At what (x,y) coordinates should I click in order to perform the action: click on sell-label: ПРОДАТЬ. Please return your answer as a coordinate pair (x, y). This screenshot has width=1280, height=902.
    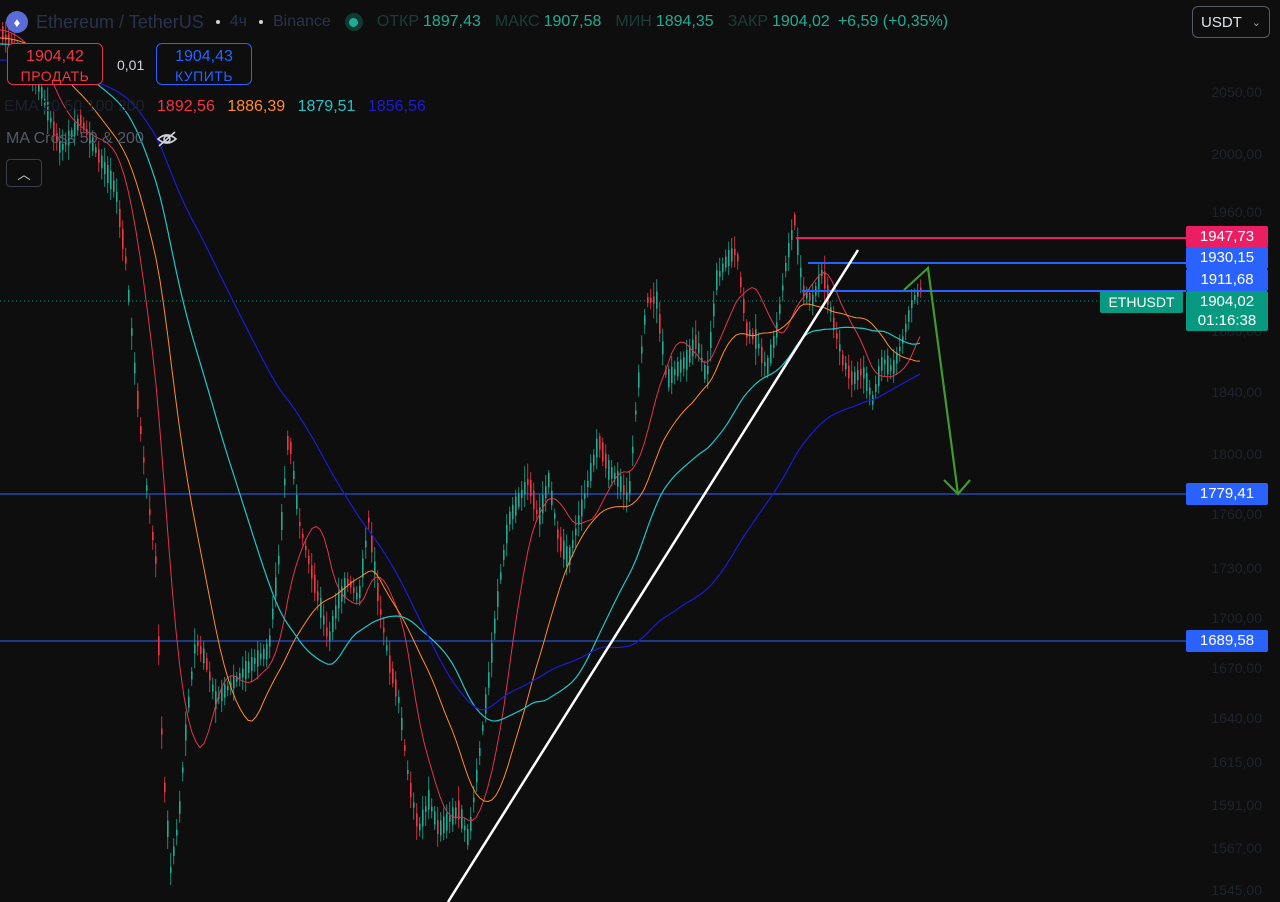
    Looking at the image, I should click on (55, 76).